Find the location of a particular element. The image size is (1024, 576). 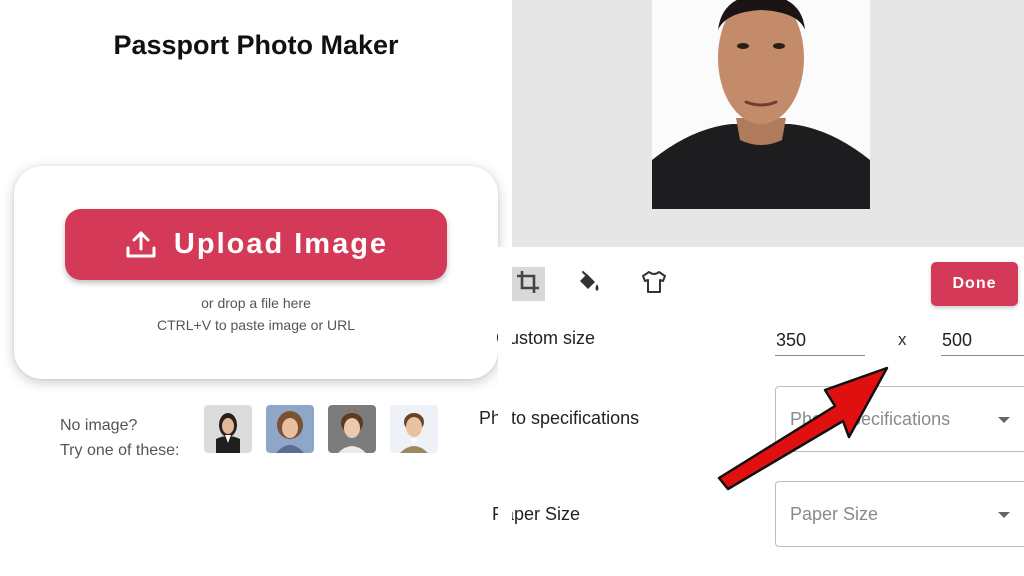

width-input: 350 is located at coordinates (820, 341).